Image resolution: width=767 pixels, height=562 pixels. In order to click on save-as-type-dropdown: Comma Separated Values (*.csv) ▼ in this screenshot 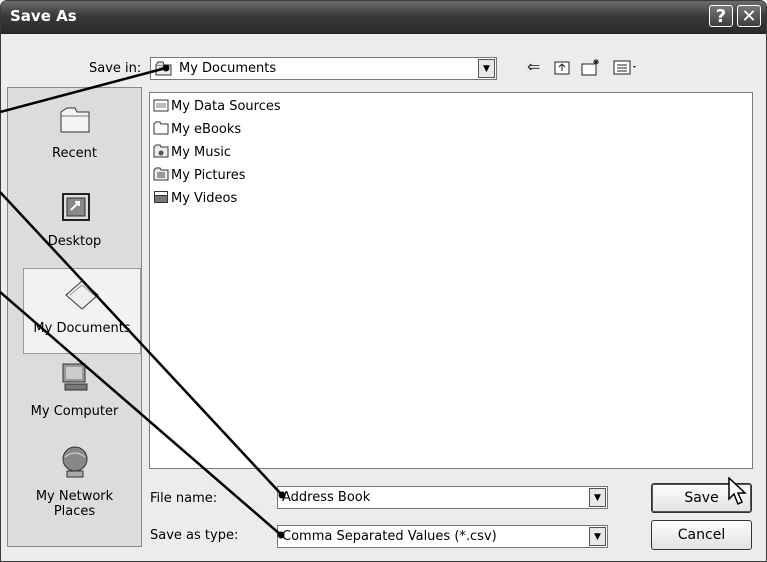, I will do `click(442, 536)`.